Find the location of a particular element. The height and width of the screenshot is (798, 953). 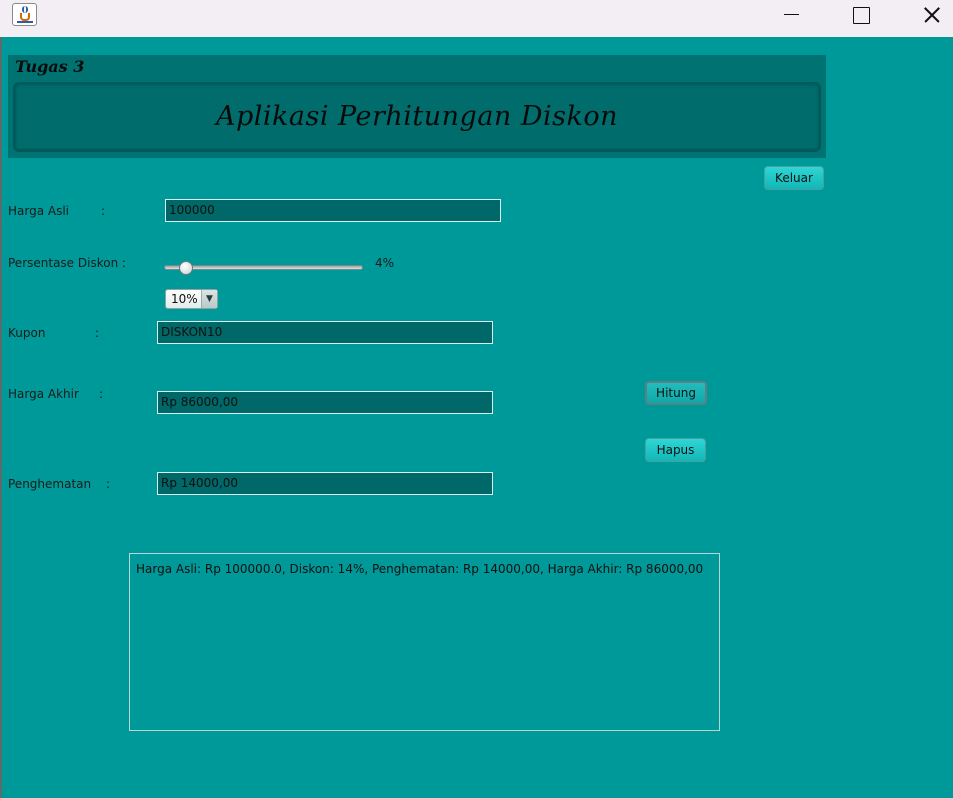

final-price-field: Rp 86000,00 is located at coordinates (325, 402).